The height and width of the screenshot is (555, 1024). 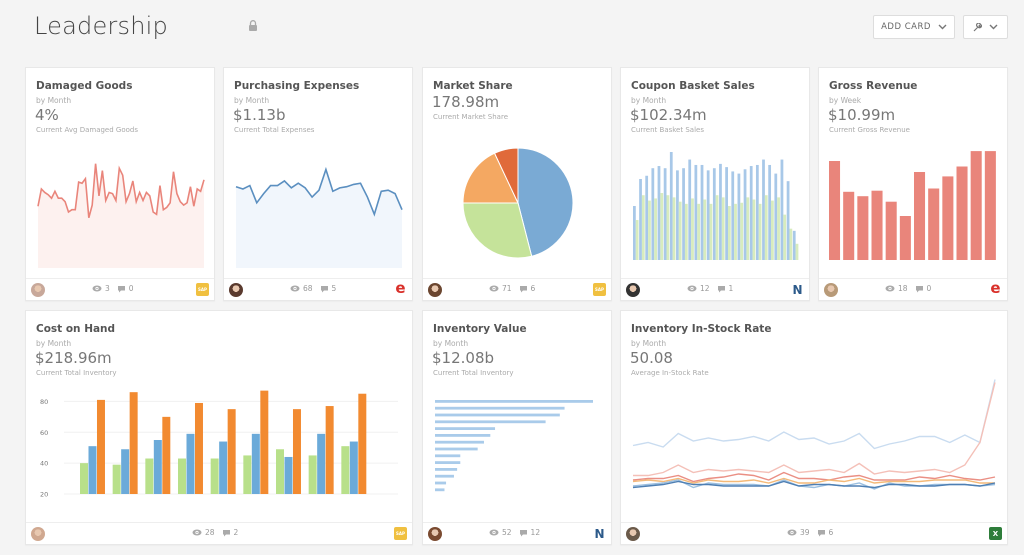 I want to click on page-title: Leadership, so click(x=101, y=26).